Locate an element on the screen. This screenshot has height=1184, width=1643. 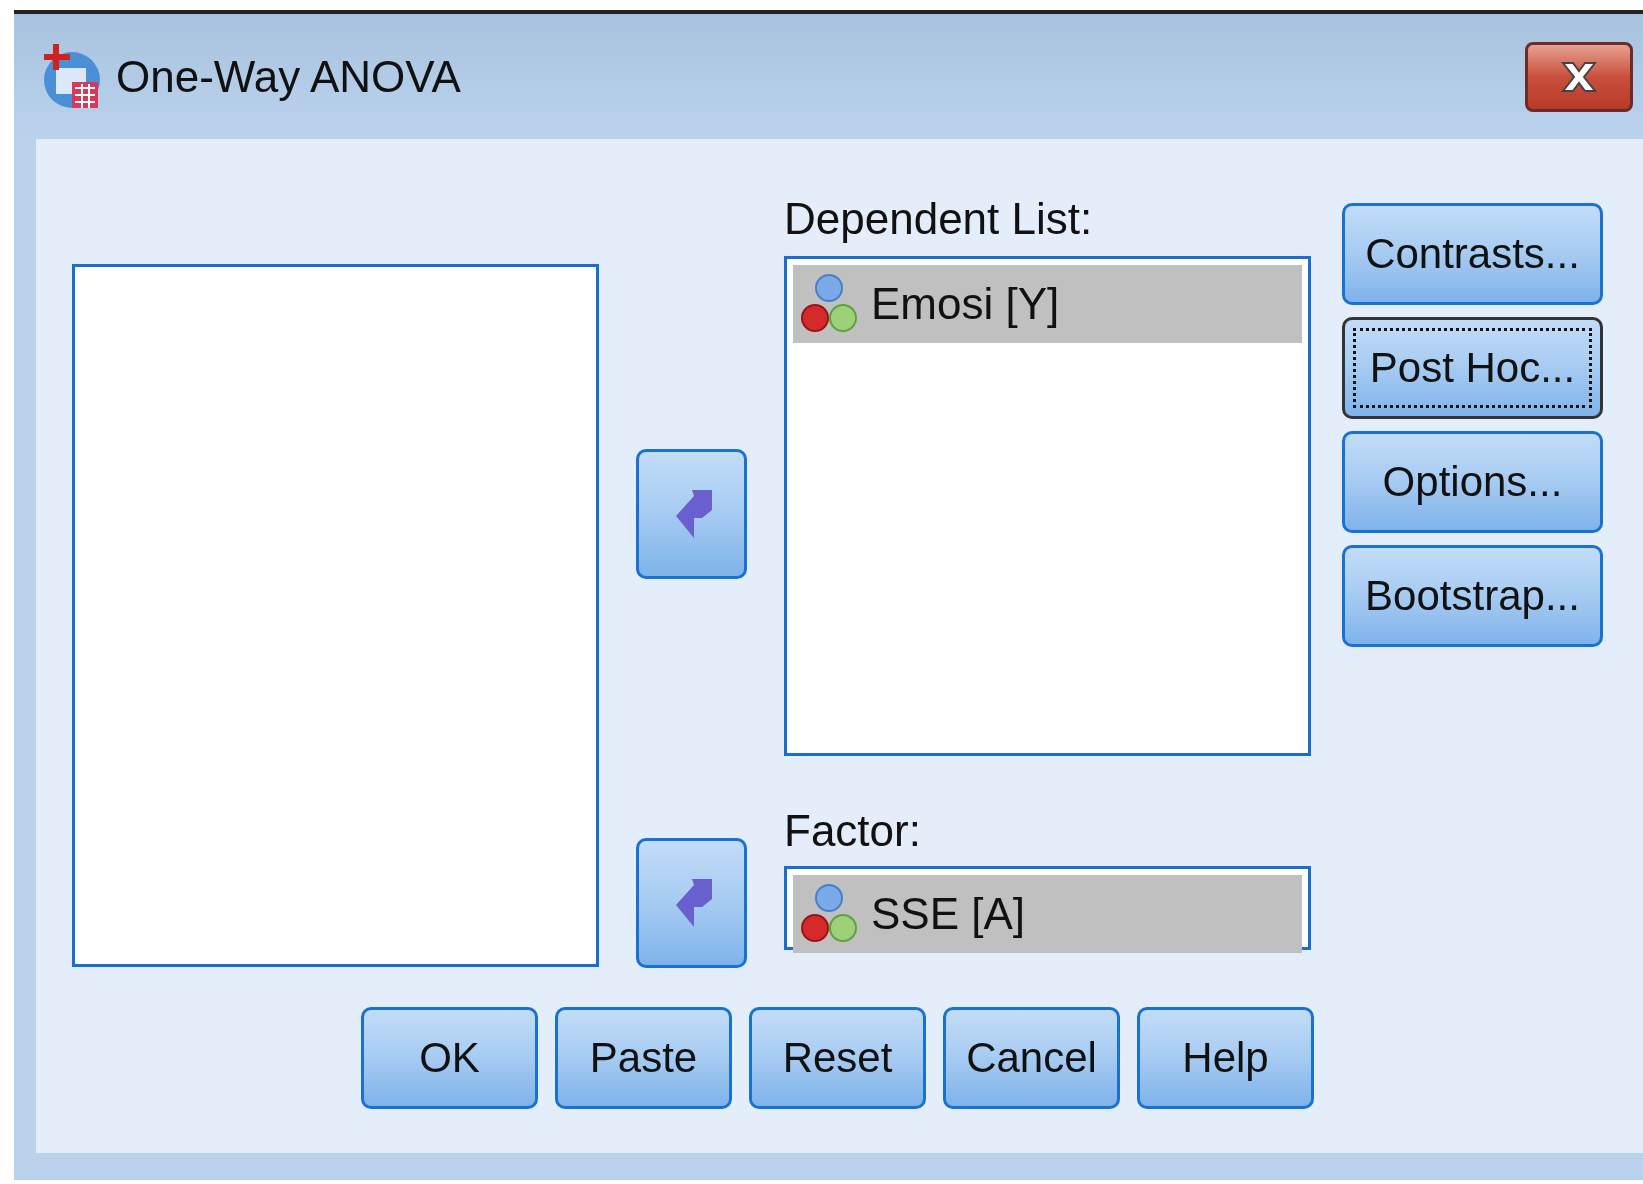
list-item: SSE [A] is located at coordinates (1047, 914).